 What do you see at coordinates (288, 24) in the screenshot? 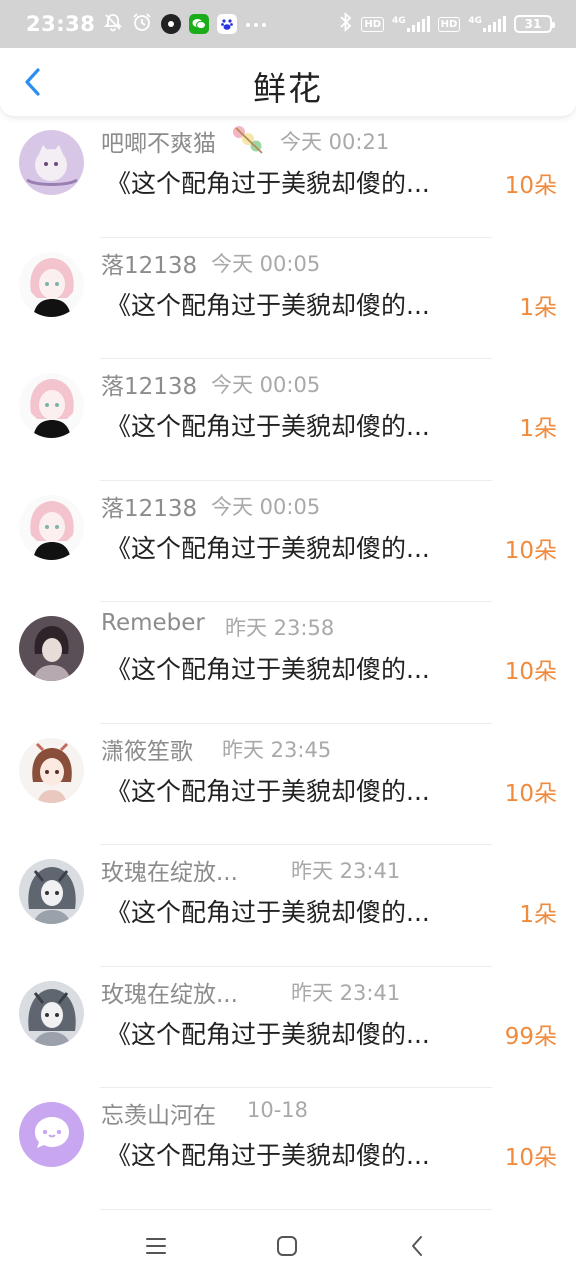
I see `status-bar: 23:38 HD 4G HD 4G 31` at bounding box center [288, 24].